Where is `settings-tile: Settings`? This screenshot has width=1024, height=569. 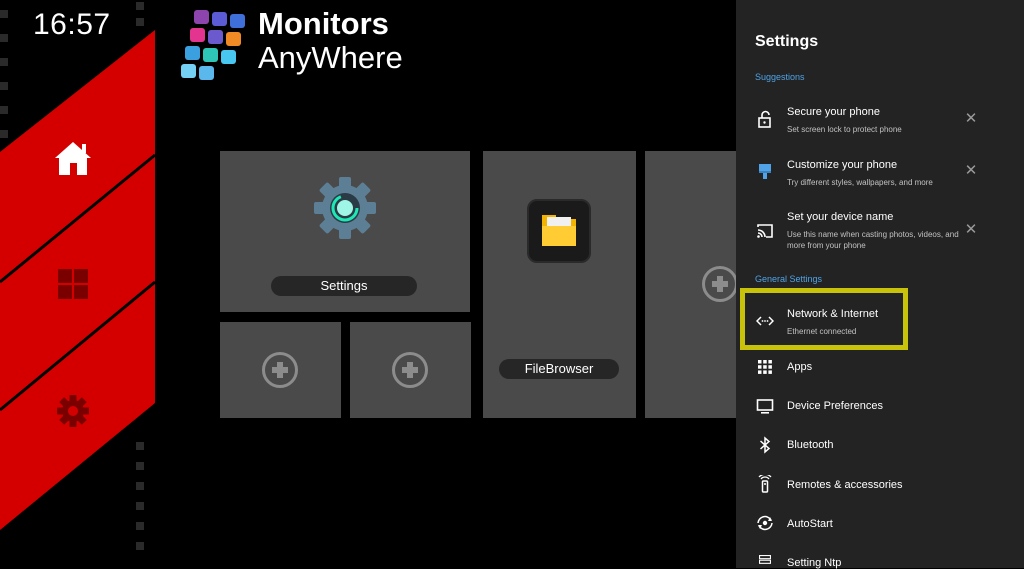 settings-tile: Settings is located at coordinates (345, 231).